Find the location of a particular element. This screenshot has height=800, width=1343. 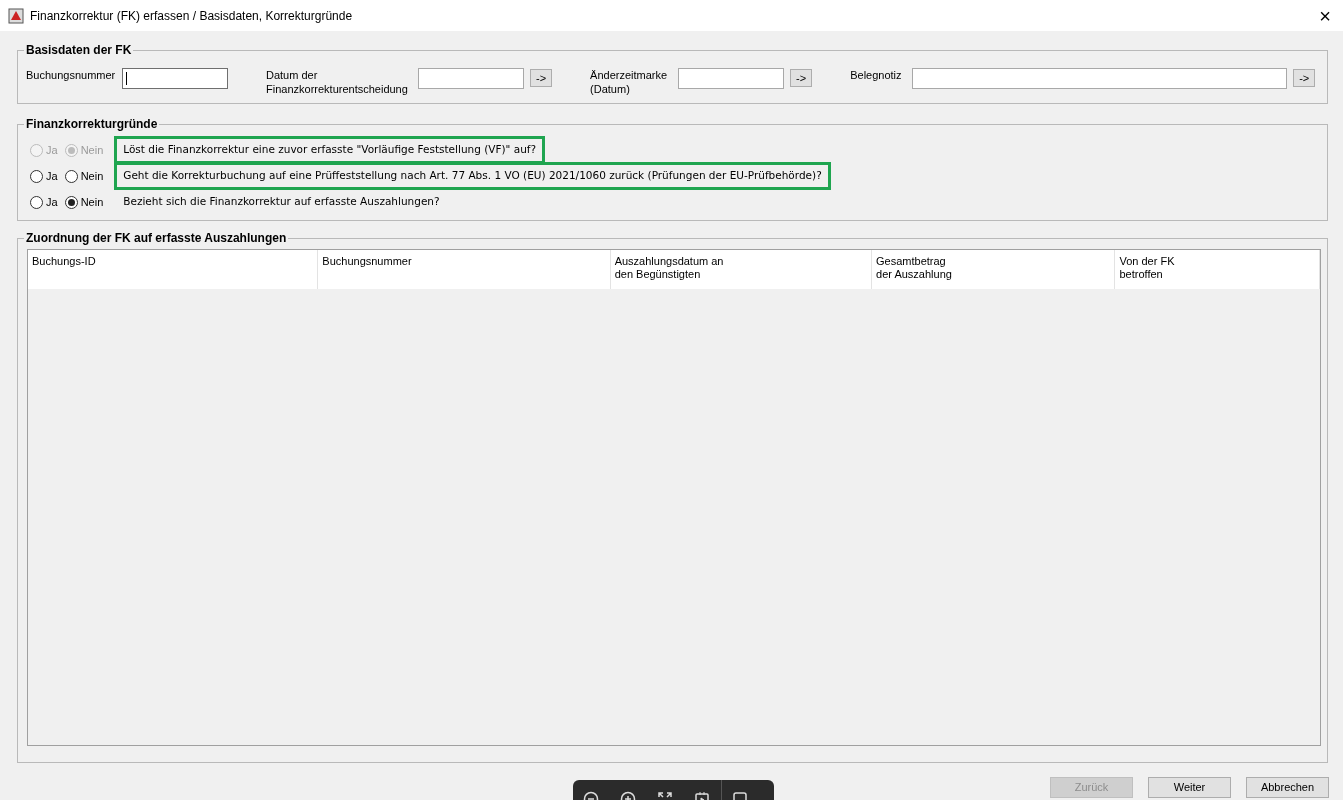

column-header: Von der FK betroffen is located at coordinates (1217, 269).